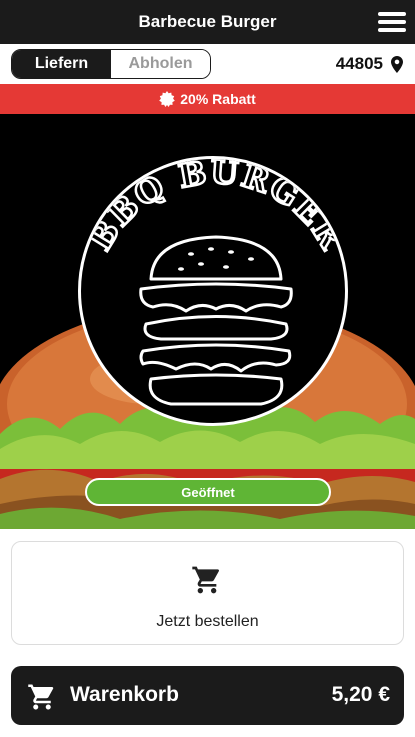 This screenshot has width=415, height=737. I want to click on page-title: Barbecue Burger, so click(207, 21).